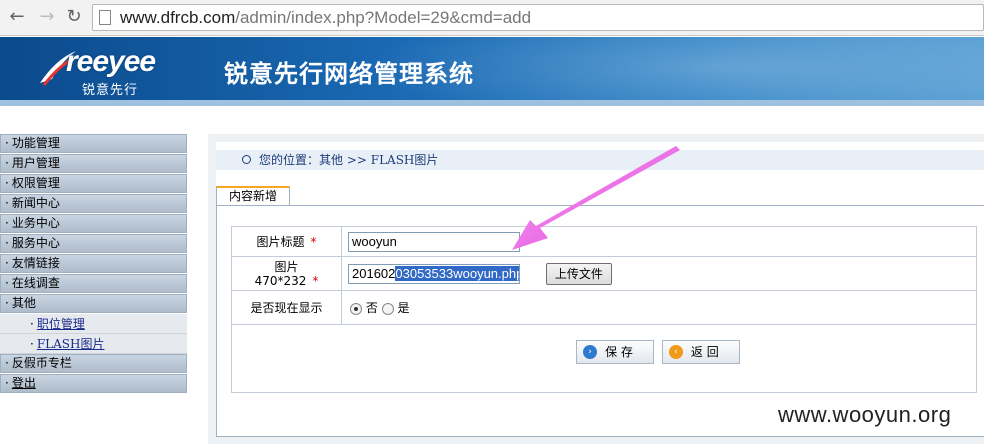 The image size is (984, 444). What do you see at coordinates (492, 68) in the screenshot?
I see `header-banner: reeyee 锐意先行 锐意先行网络管理系统` at bounding box center [492, 68].